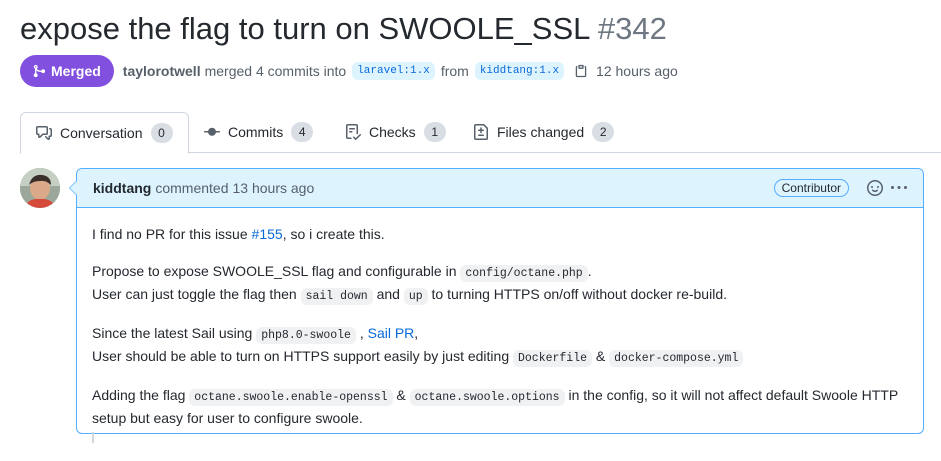 This screenshot has height=461, width=941. What do you see at coordinates (174, 333) in the screenshot?
I see `text-run: Since the latest Sail using` at bounding box center [174, 333].